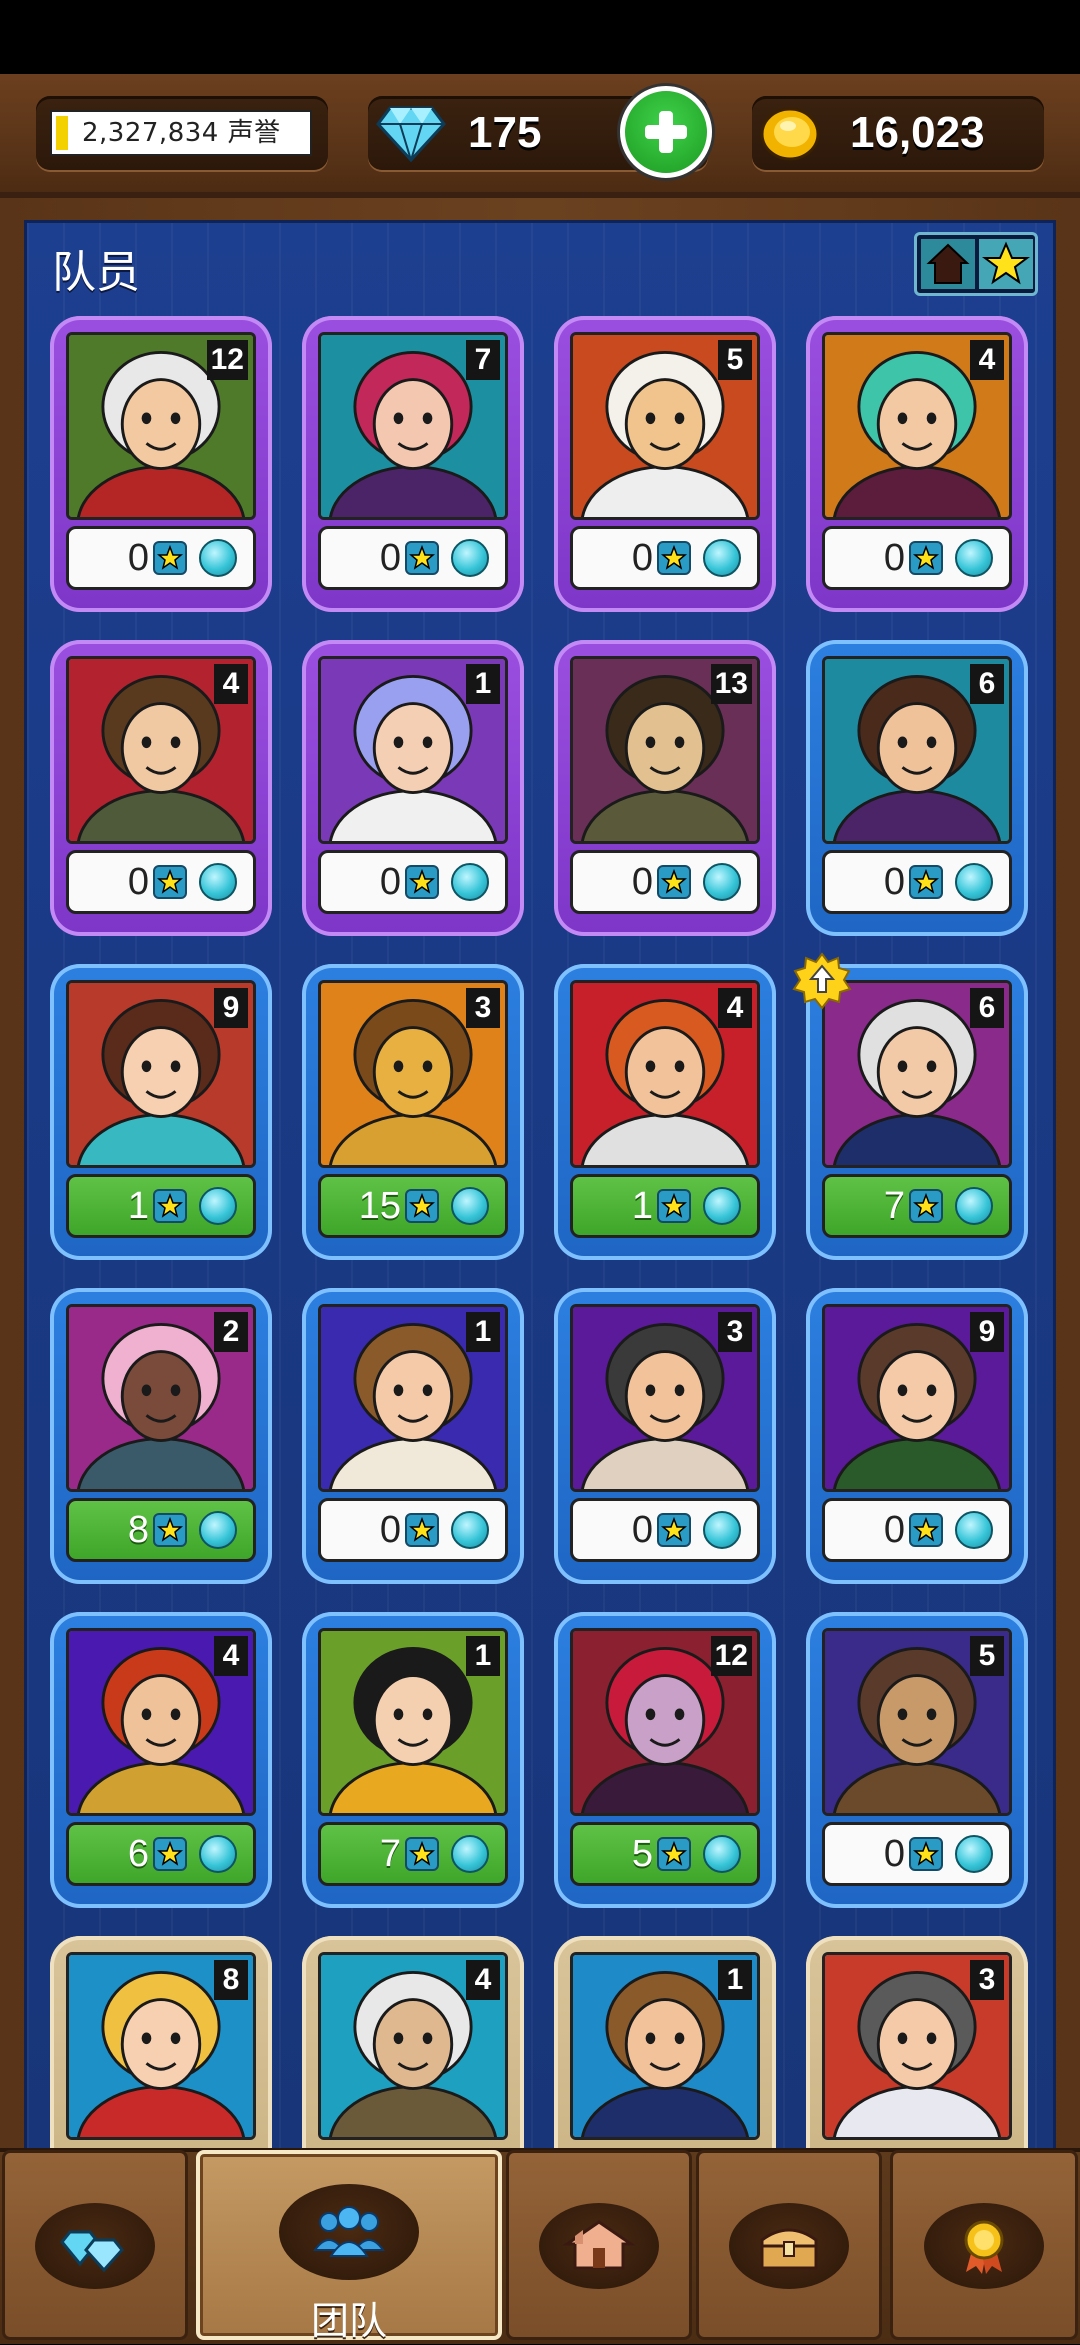 Image resolution: width=1080 pixels, height=2345 pixels. Describe the element at coordinates (413, 1112) in the screenshot. I see `crew-card: 3 15` at that location.